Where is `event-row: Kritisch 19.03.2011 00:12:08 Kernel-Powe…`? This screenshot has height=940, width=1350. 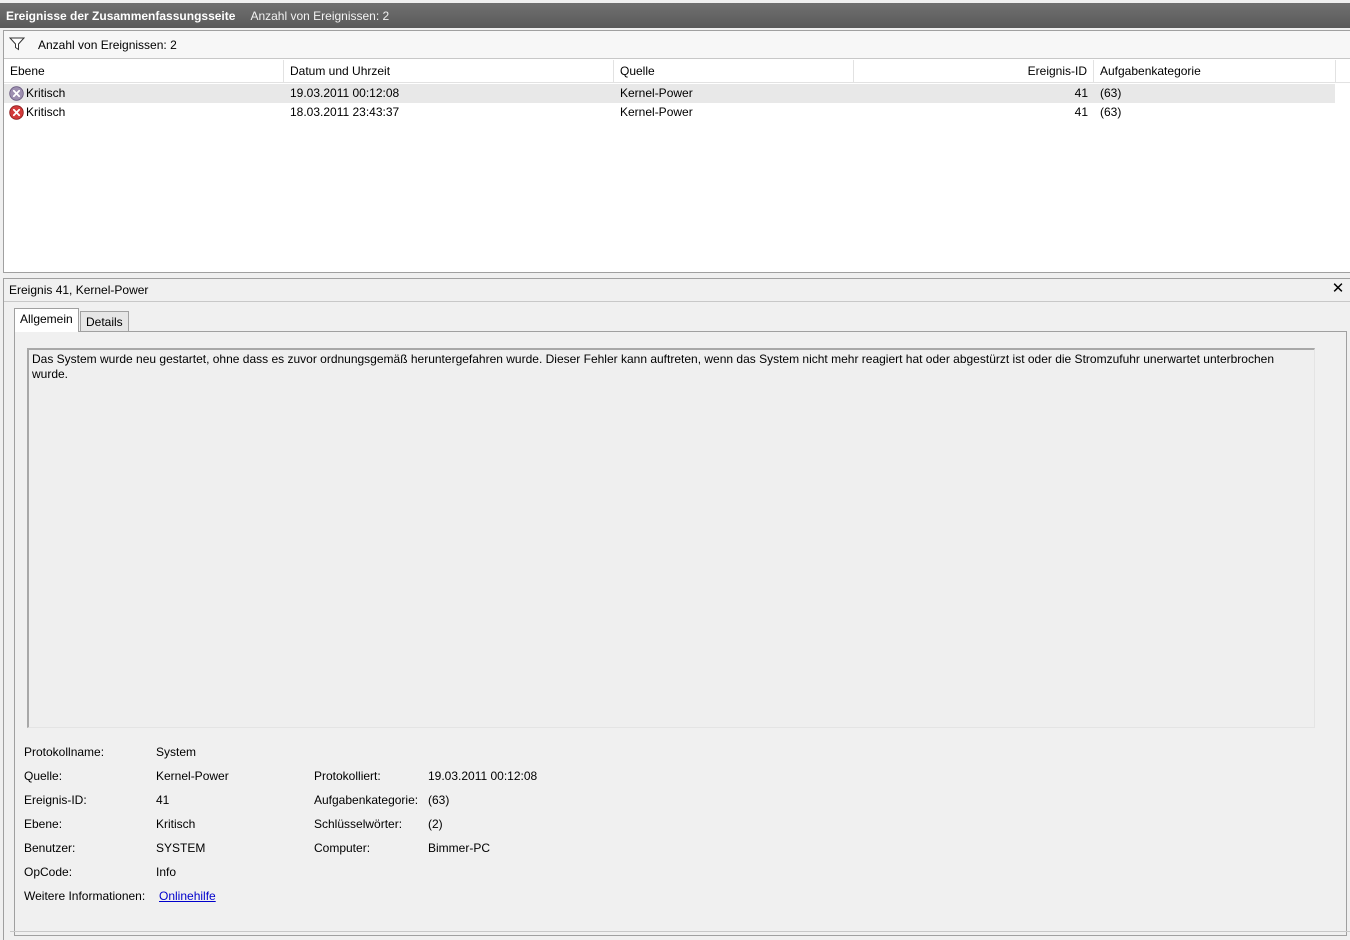
event-row: Kritisch 19.03.2011 00:12:08 Kernel-Powe… is located at coordinates (669, 93).